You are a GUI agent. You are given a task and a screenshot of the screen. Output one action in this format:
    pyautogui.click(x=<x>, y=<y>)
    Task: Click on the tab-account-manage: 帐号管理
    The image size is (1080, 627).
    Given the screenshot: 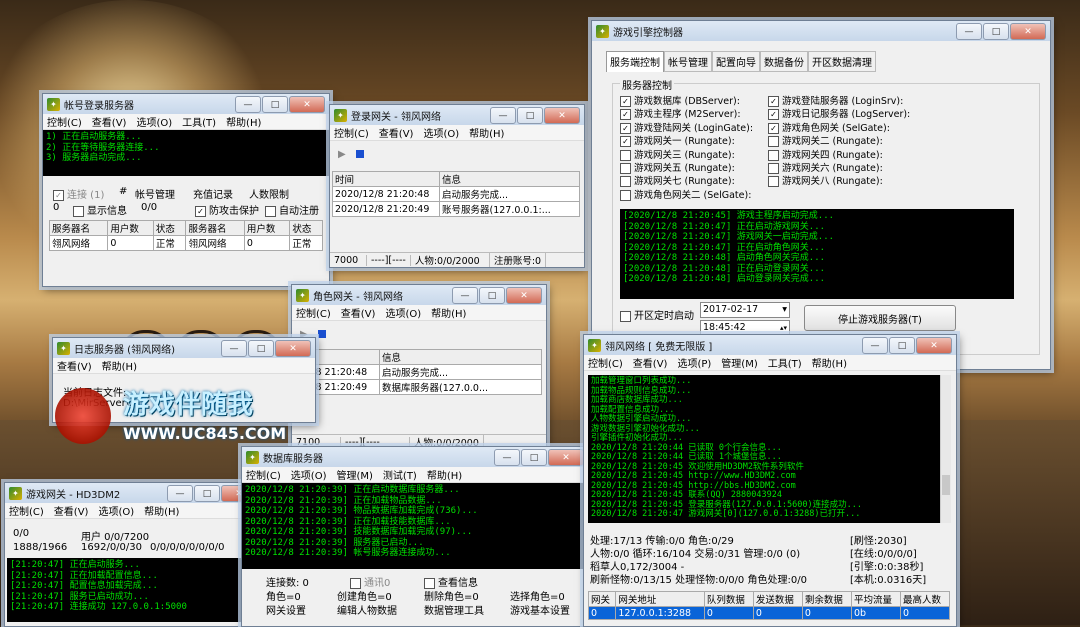 What is the action you would take?
    pyautogui.click(x=688, y=61)
    